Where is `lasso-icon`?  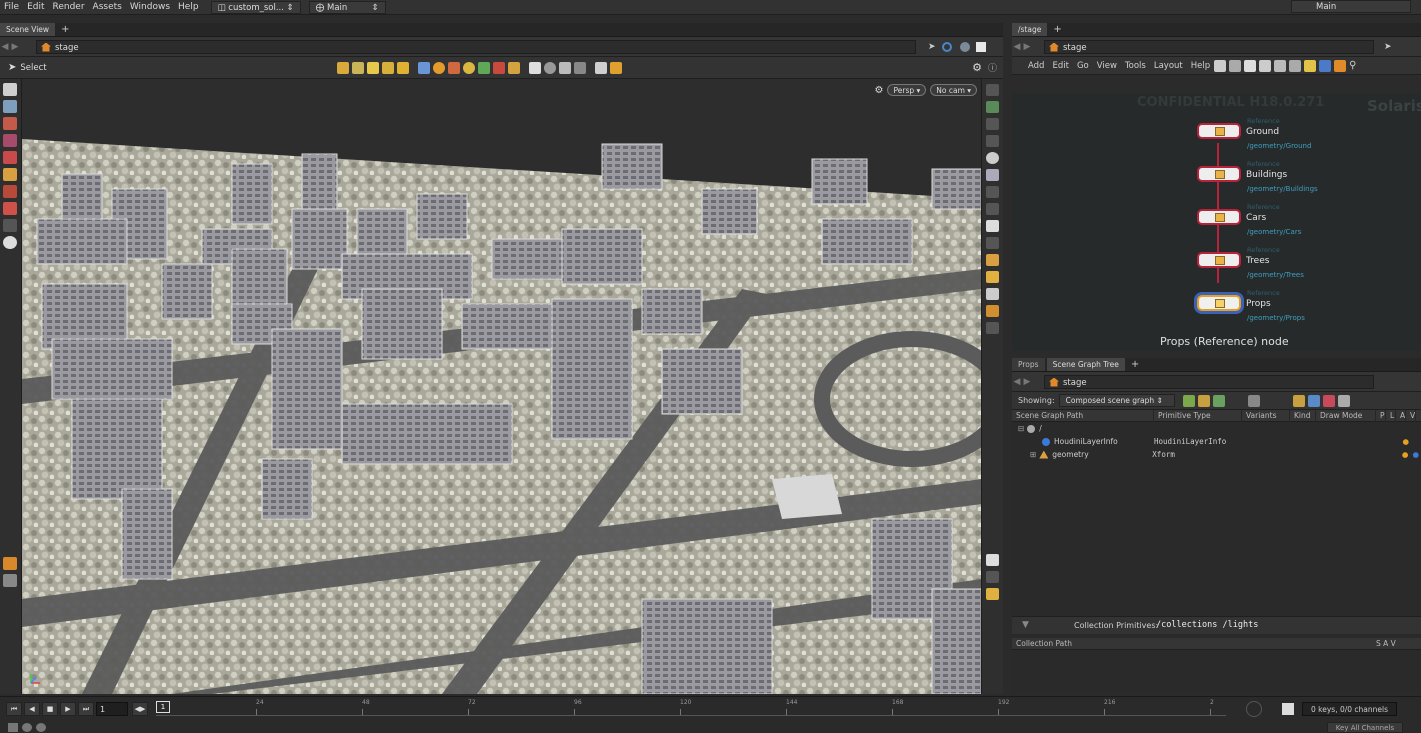 lasso-icon is located at coordinates (549, 67).